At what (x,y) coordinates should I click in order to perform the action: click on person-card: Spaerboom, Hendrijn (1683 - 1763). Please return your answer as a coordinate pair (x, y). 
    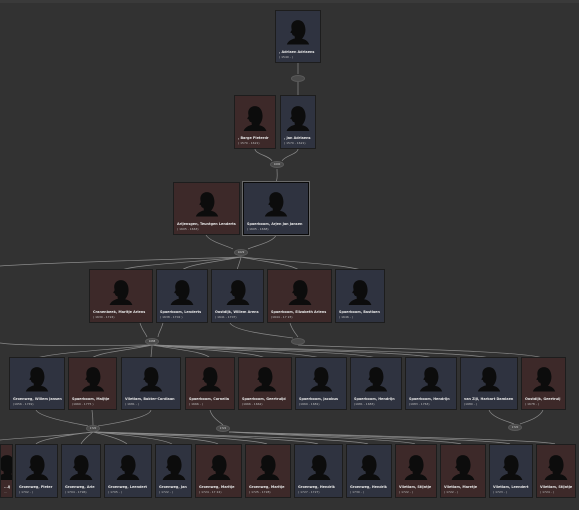
    Looking at the image, I should click on (431, 383).